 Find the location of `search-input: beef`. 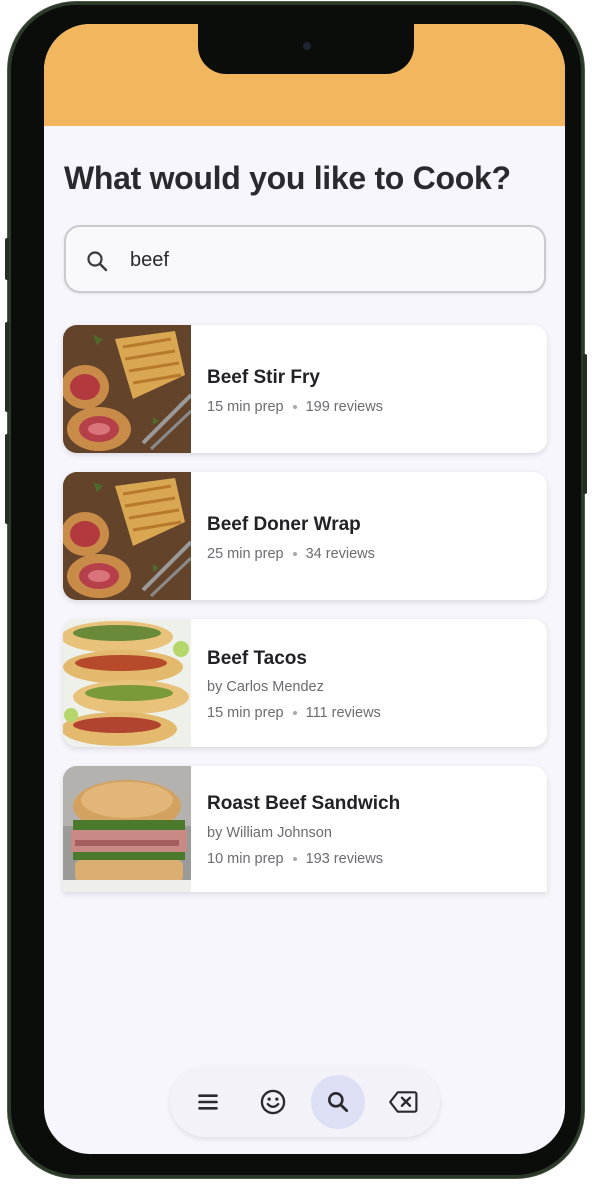

search-input: beef is located at coordinates (149, 260).